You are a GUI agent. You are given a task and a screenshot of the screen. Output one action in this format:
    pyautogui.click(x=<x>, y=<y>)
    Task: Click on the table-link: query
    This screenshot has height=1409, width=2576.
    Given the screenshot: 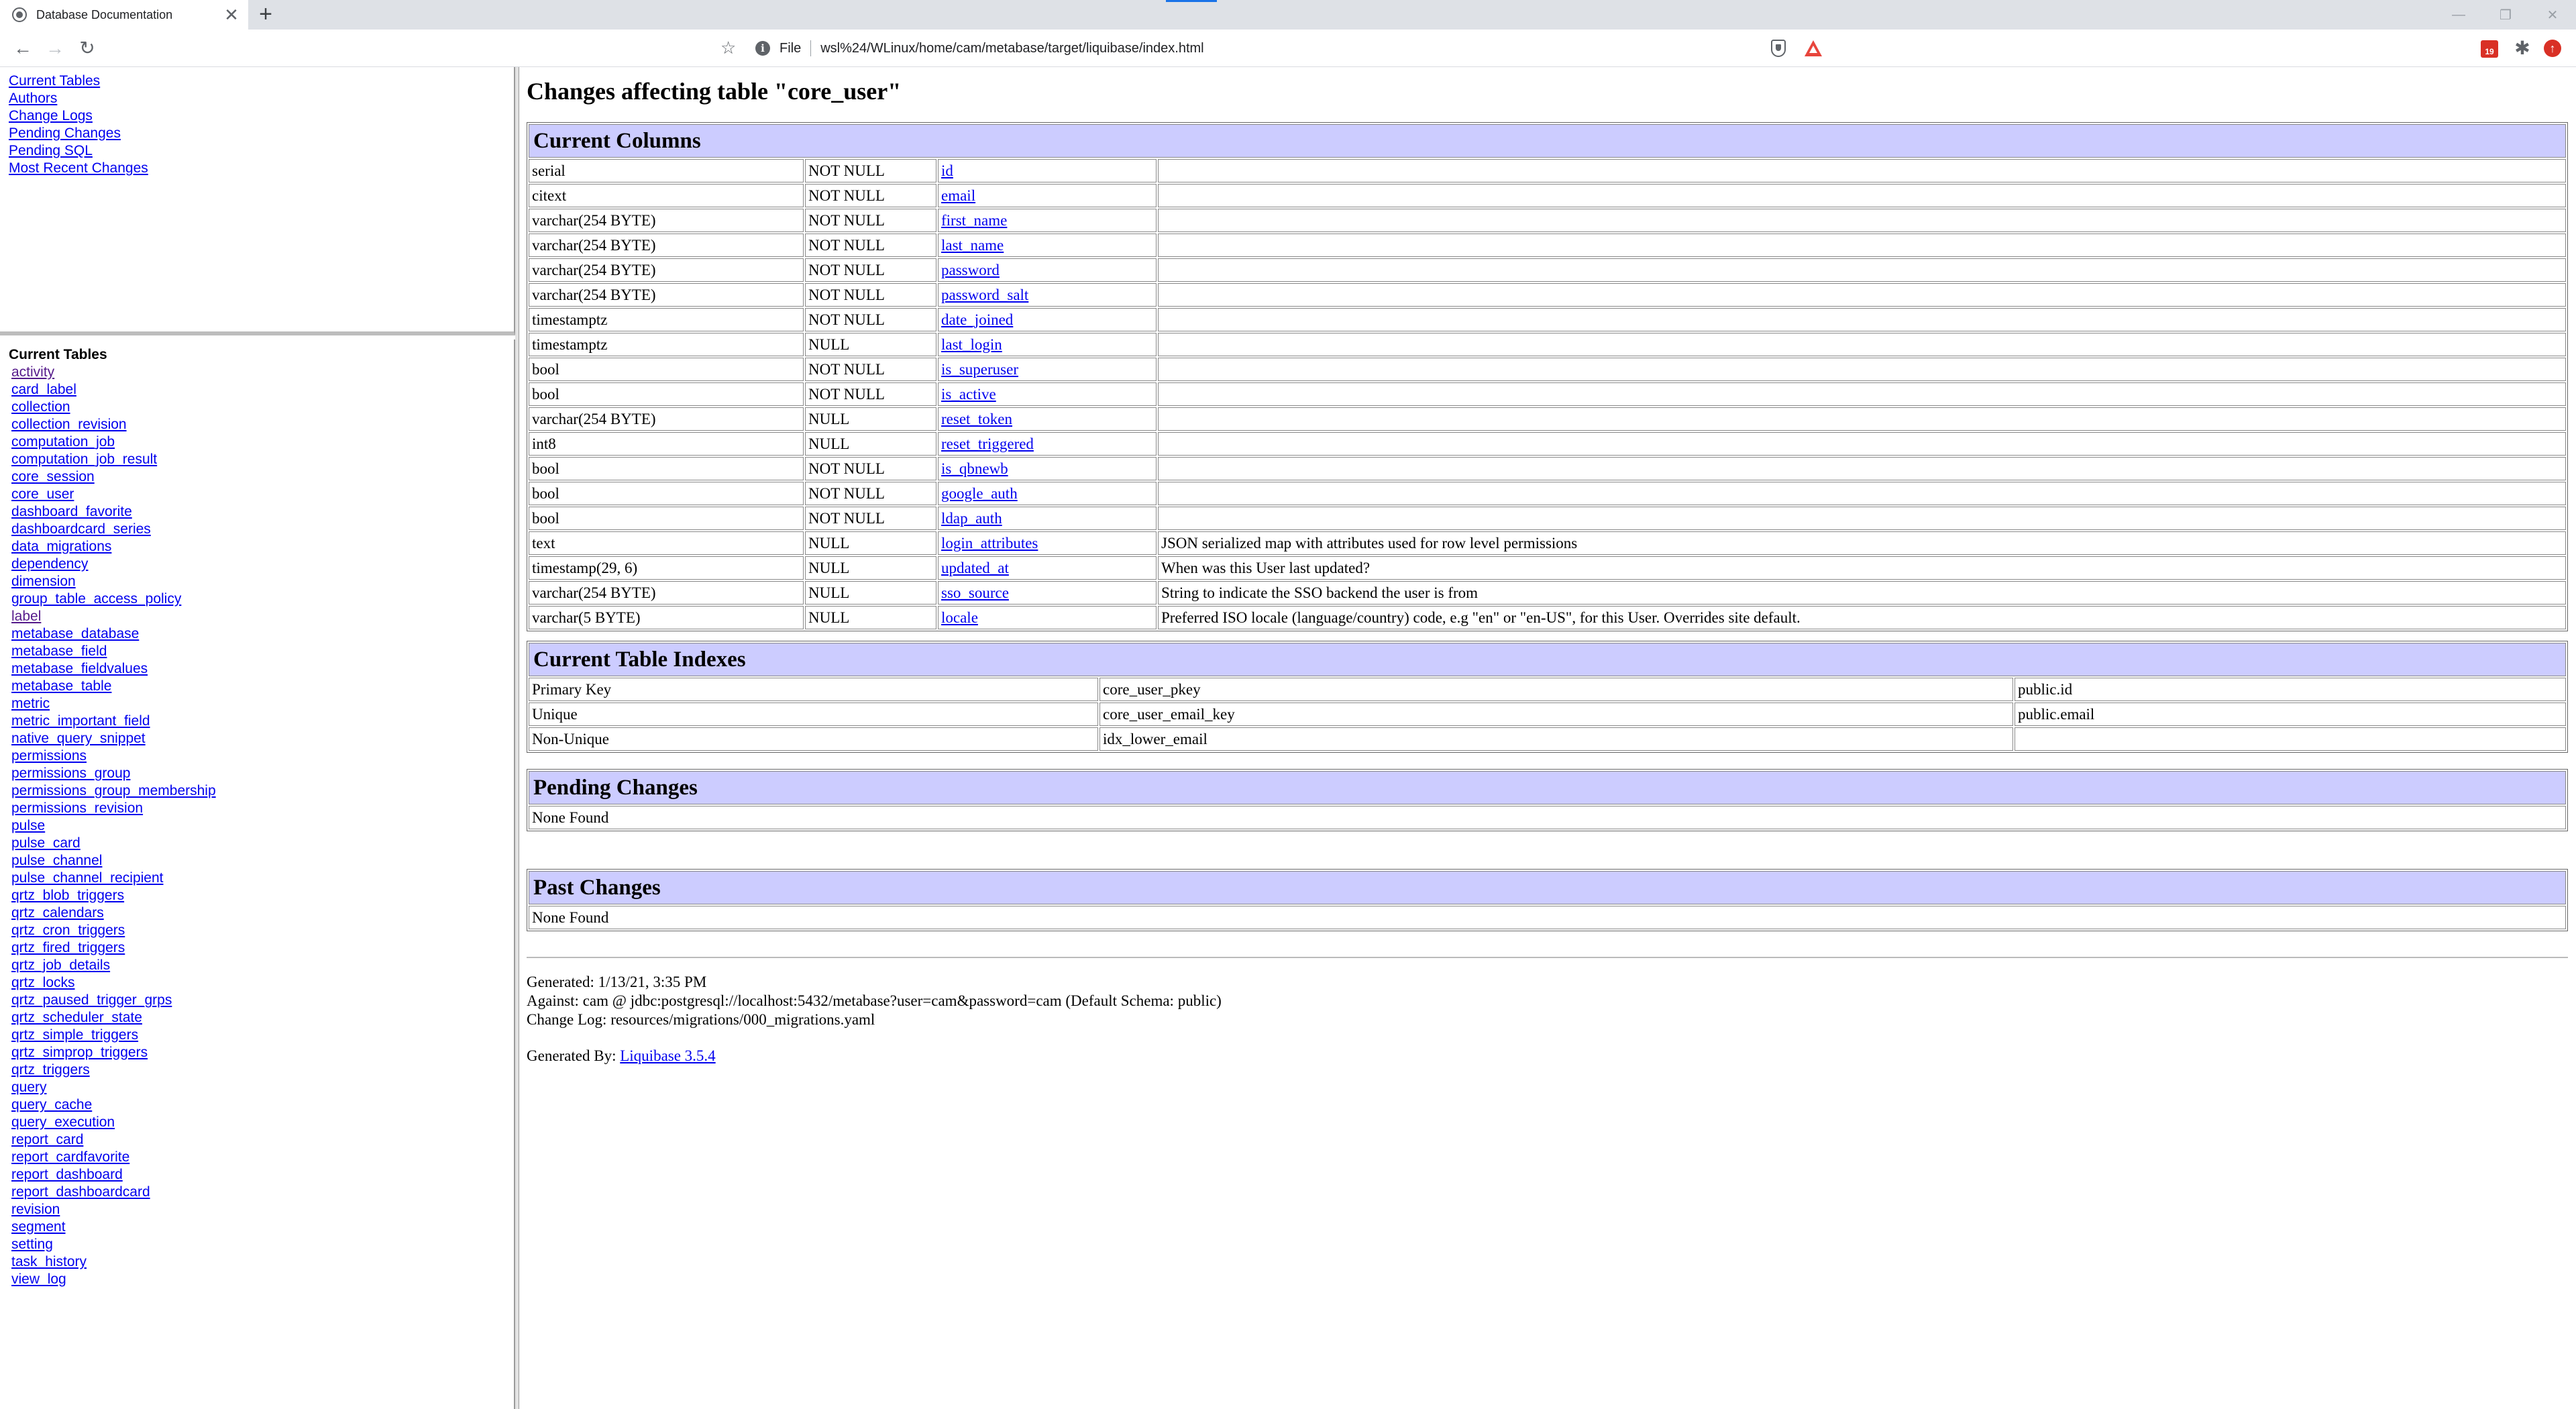 What is the action you would take?
    pyautogui.click(x=262, y=1087)
    